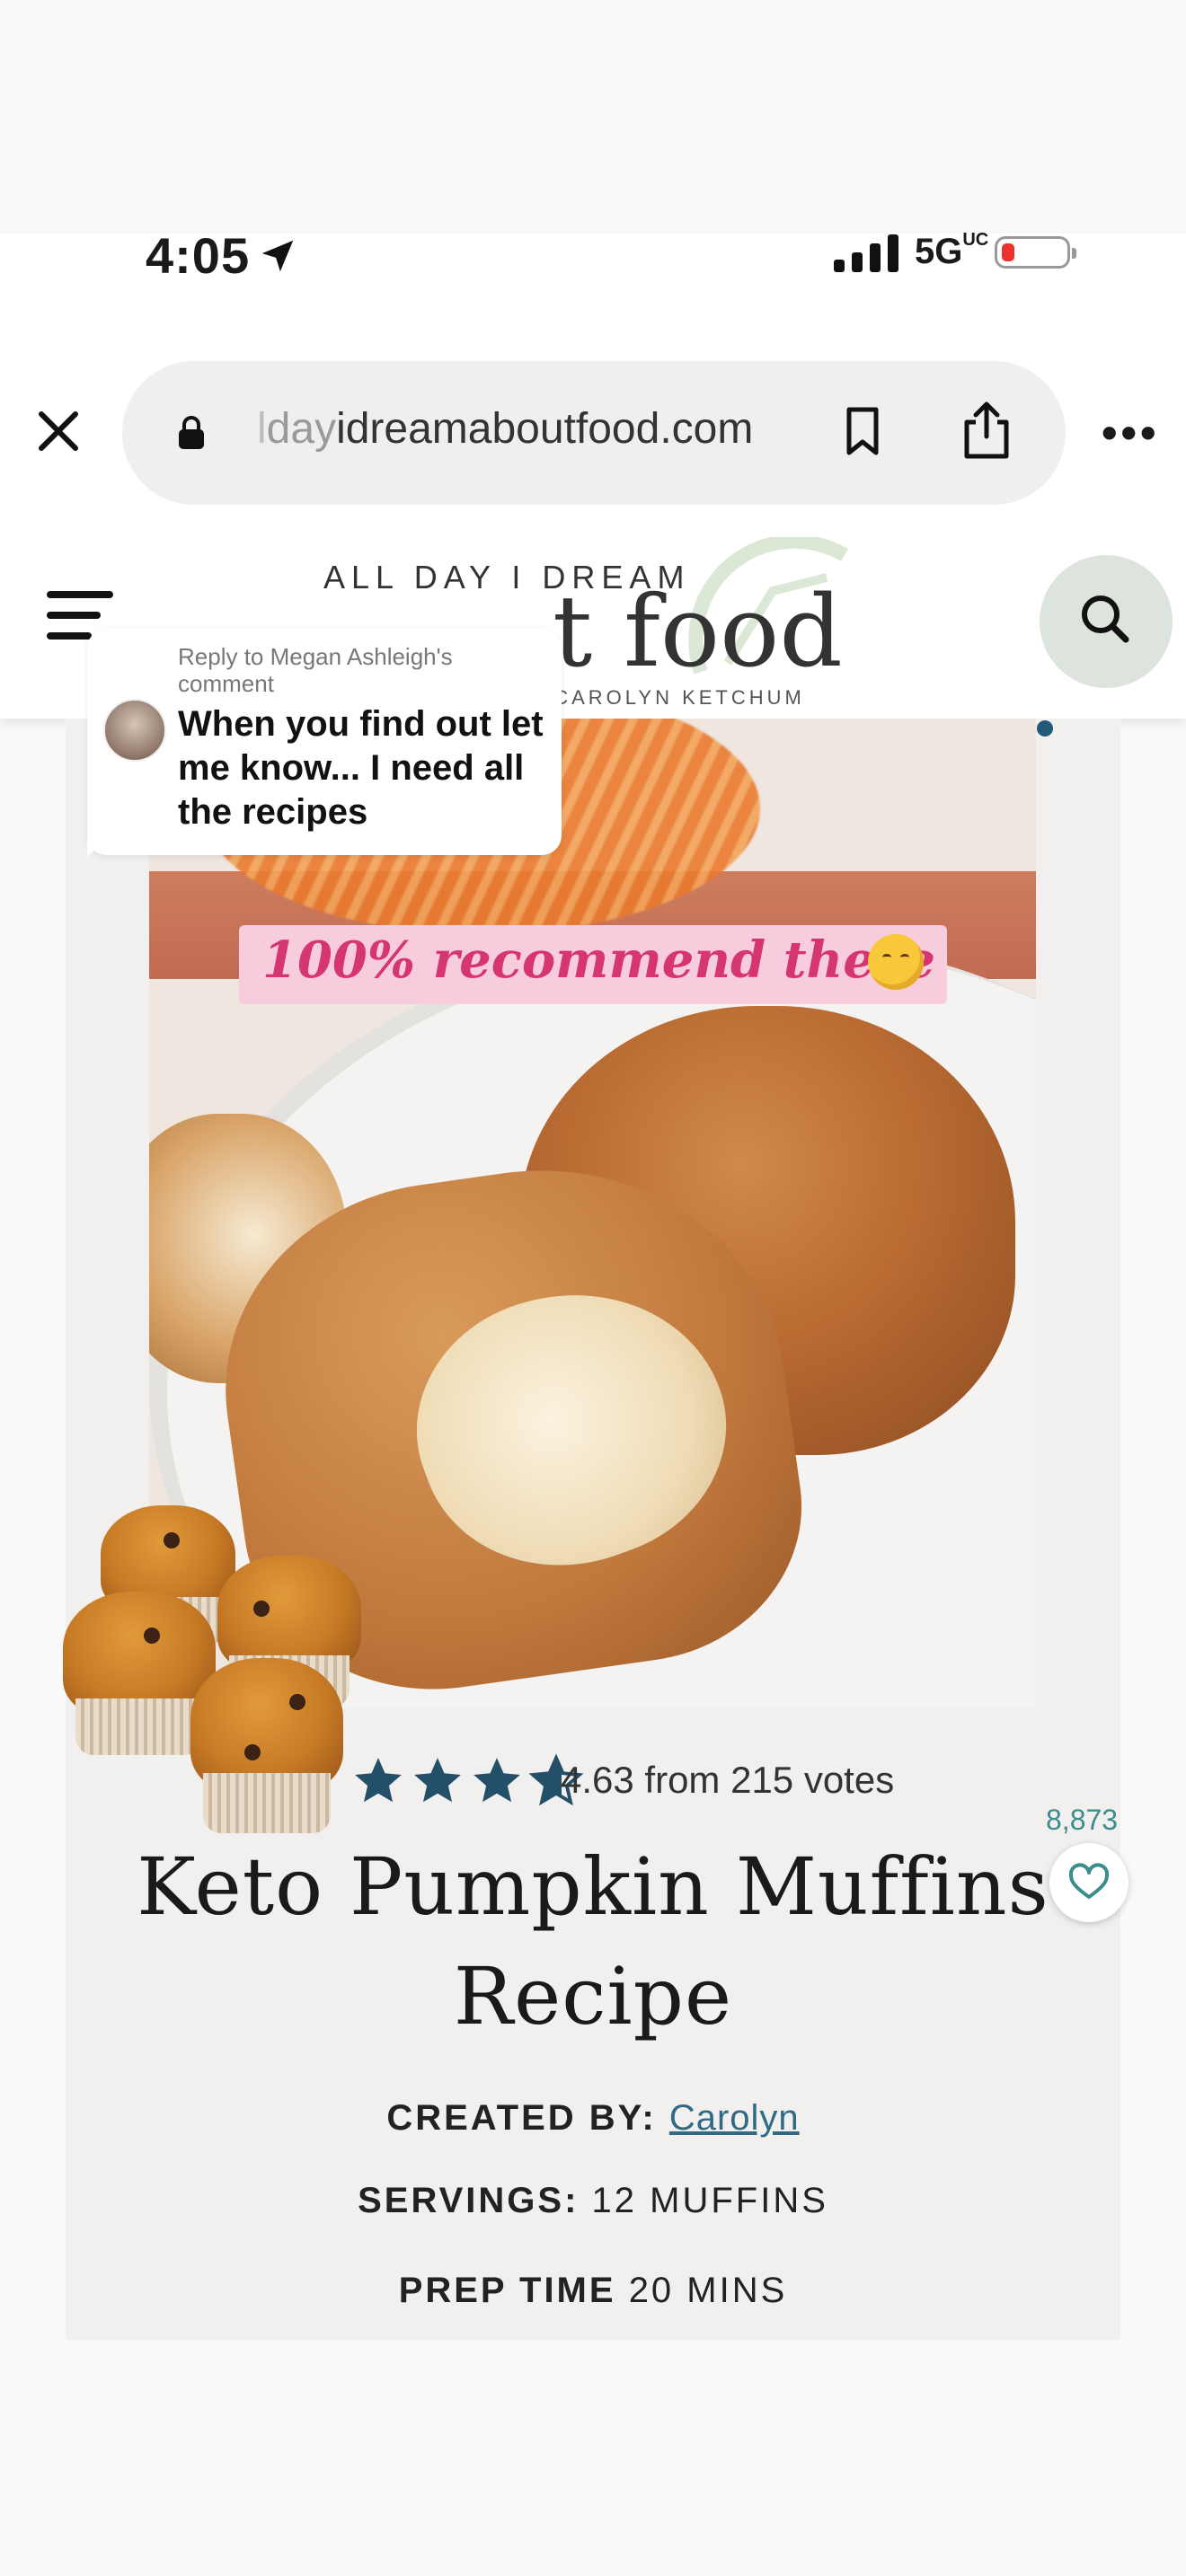 This screenshot has width=1186, height=2576. What do you see at coordinates (467, 1781) in the screenshot?
I see `rating-stars` at bounding box center [467, 1781].